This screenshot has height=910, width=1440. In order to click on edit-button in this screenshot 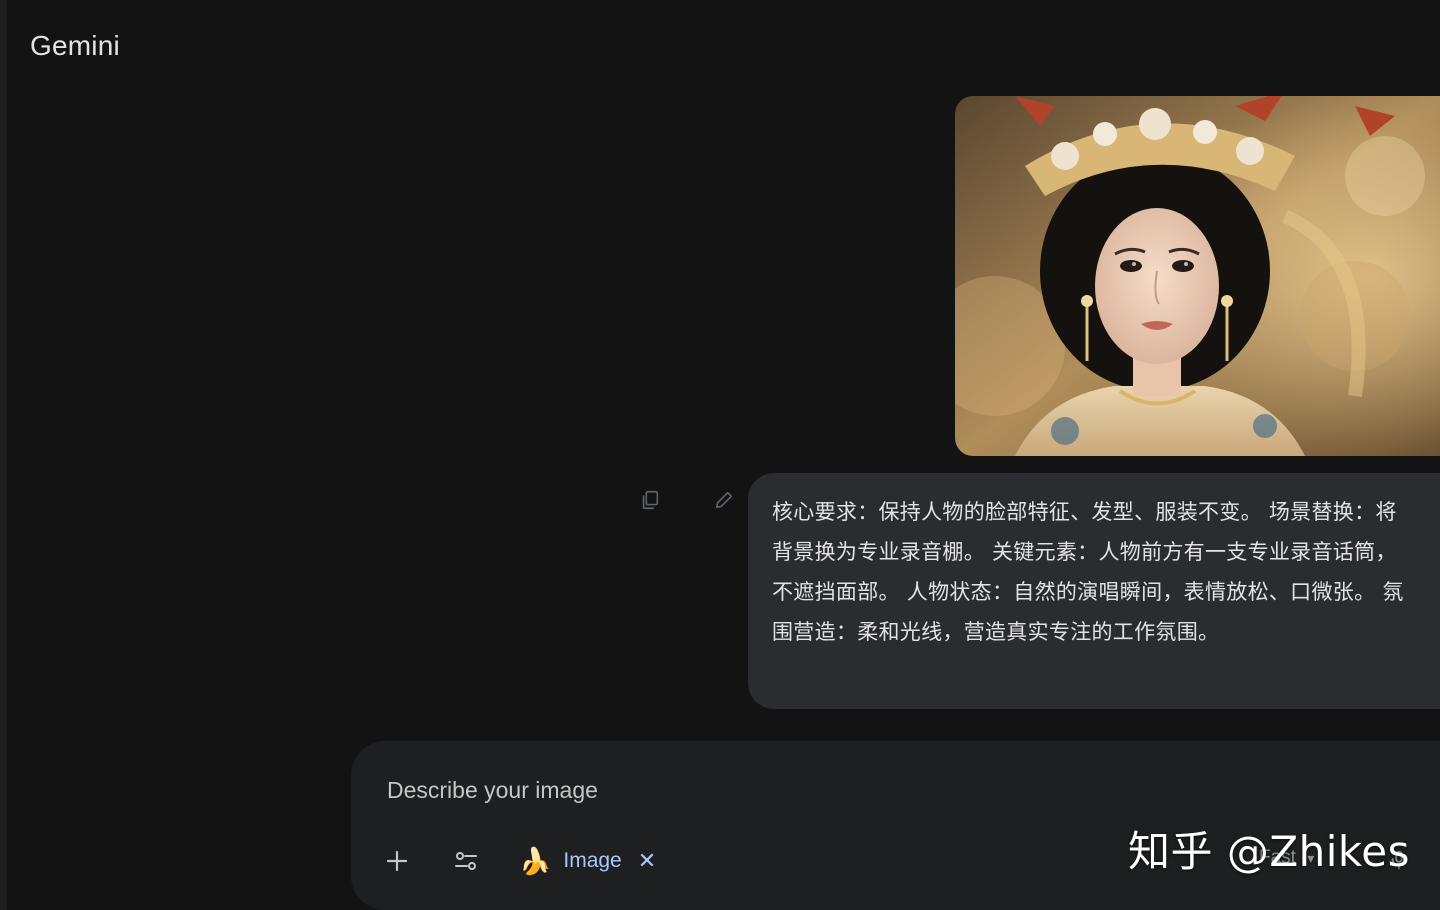, I will do `click(724, 500)`.